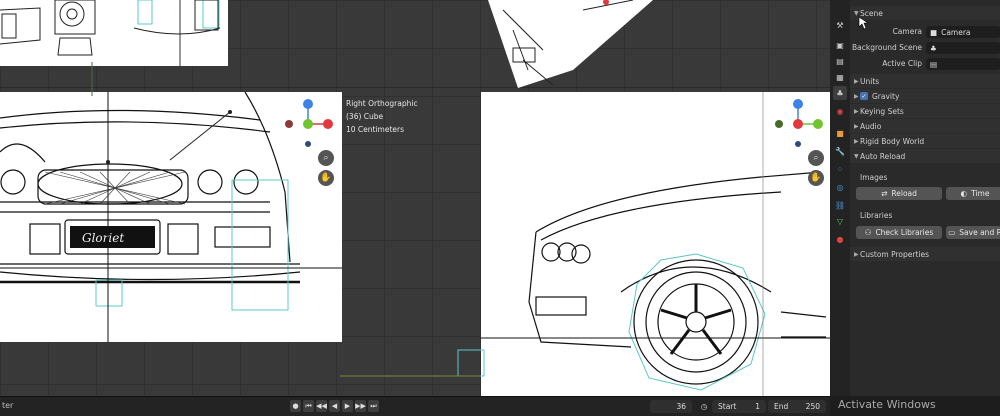 This screenshot has width=1000, height=416. I want to click on custom-properties-panel-header: ▶ Custom Properties, so click(925, 254).